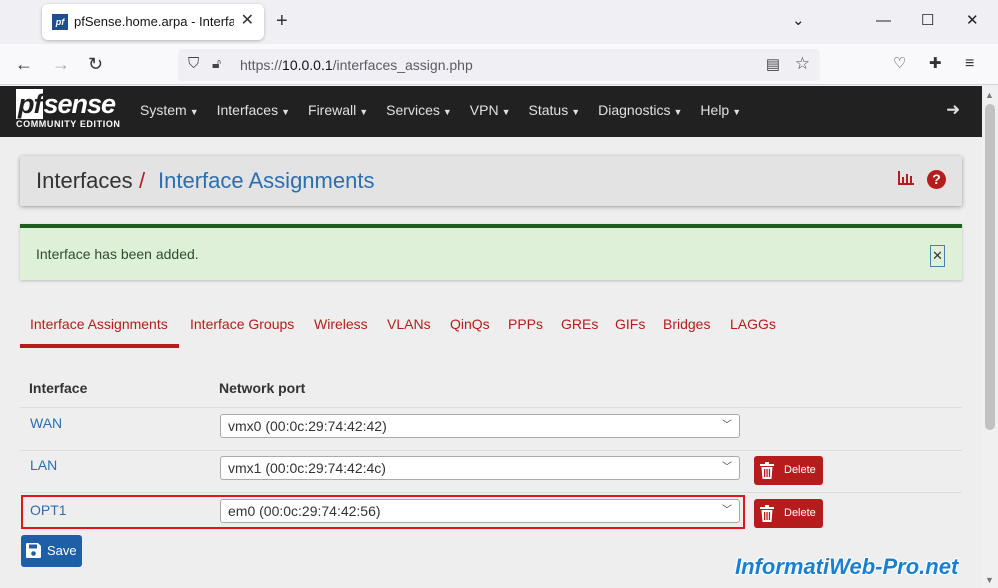  What do you see at coordinates (936, 179) in the screenshot?
I see `help-icon: ?` at bounding box center [936, 179].